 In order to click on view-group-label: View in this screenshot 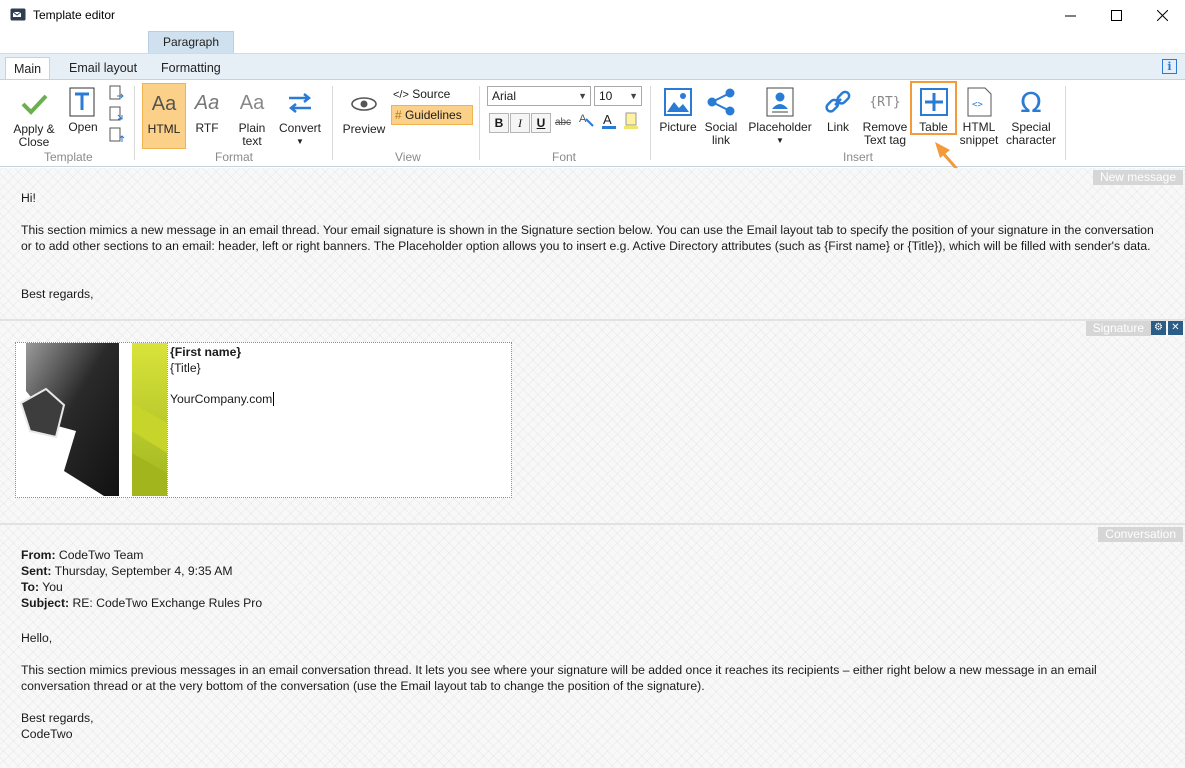, I will do `click(408, 157)`.